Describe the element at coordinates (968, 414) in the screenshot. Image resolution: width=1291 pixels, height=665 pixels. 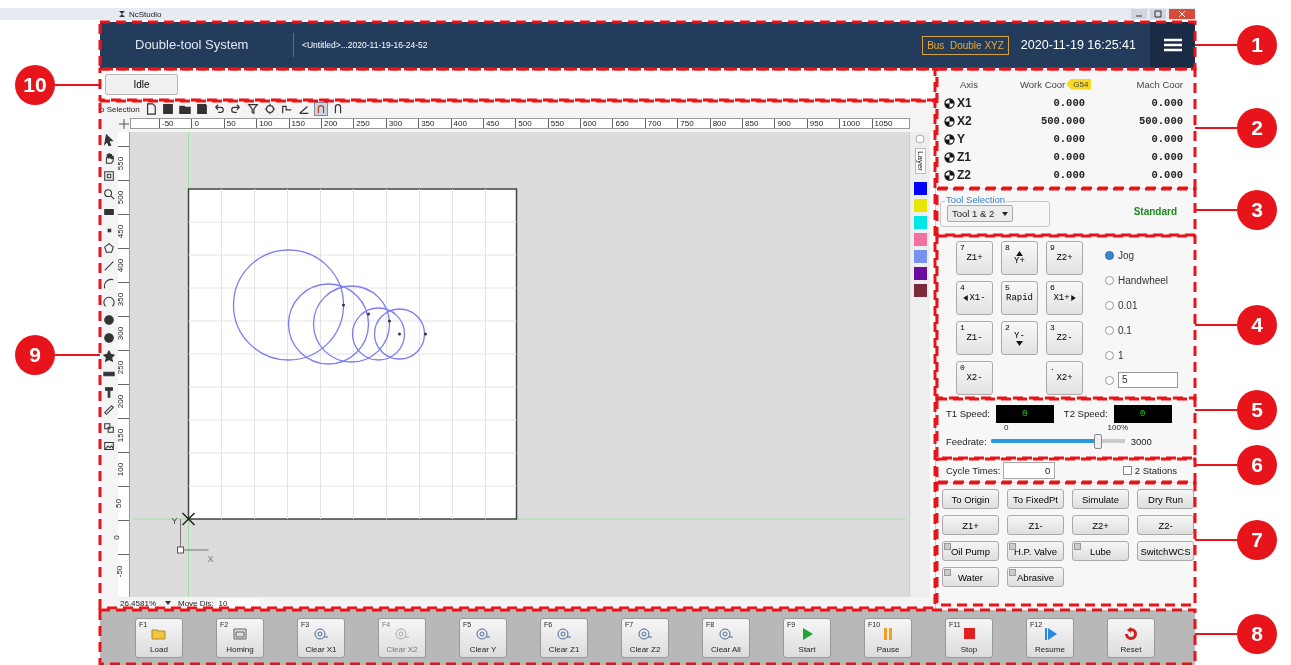
I see `speed-label: T1 Speed:` at that location.